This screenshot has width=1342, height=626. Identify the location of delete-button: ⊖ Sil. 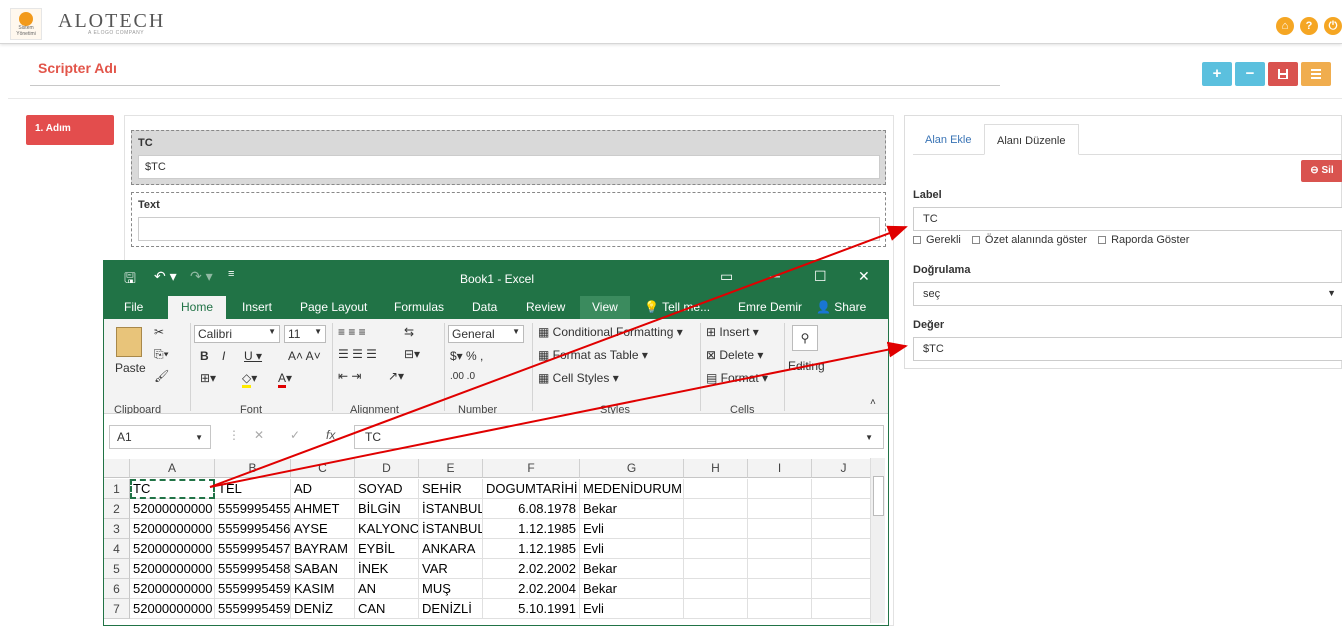
(1321, 171).